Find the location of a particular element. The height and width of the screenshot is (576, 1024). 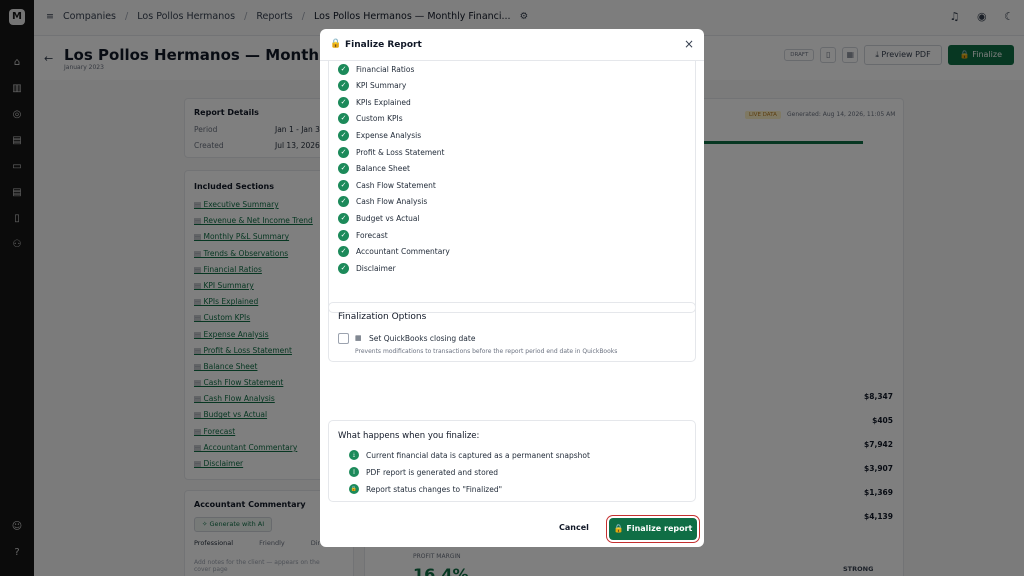

section-label: KPIs Explained is located at coordinates (383, 102).